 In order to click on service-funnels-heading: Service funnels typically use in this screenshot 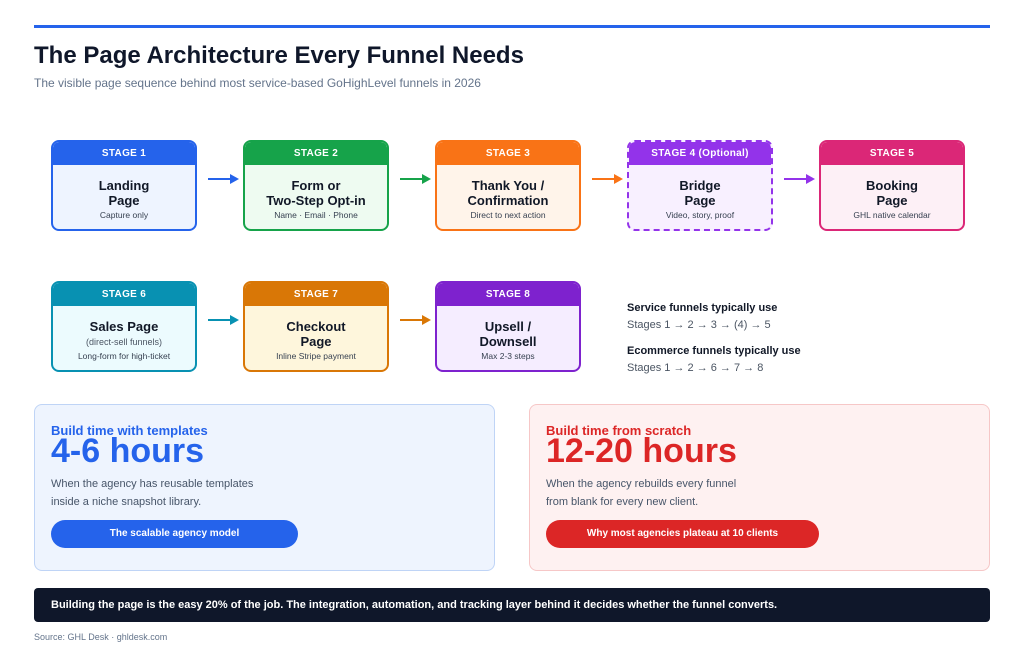, I will do `click(702, 308)`.